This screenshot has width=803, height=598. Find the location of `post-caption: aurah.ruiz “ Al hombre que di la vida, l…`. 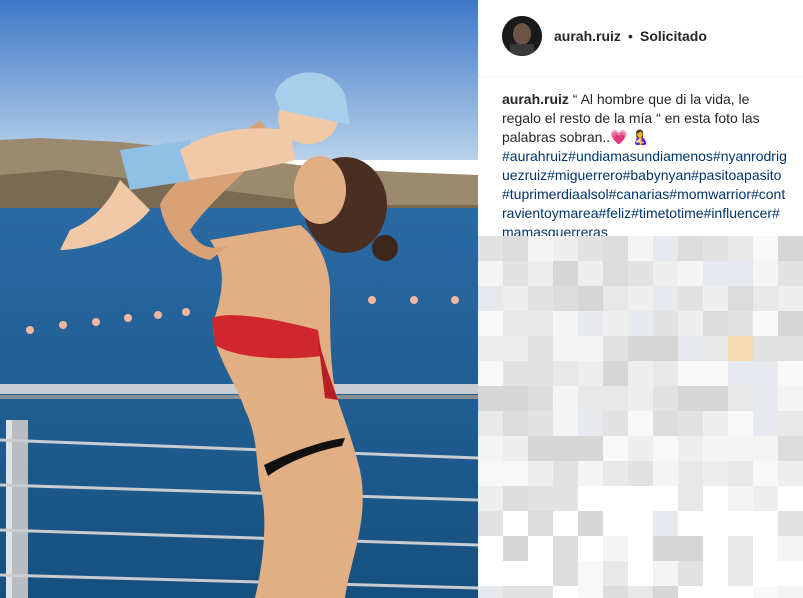

post-caption: aurah.ruiz “ Al hombre que di la vida, l… is located at coordinates (644, 166).